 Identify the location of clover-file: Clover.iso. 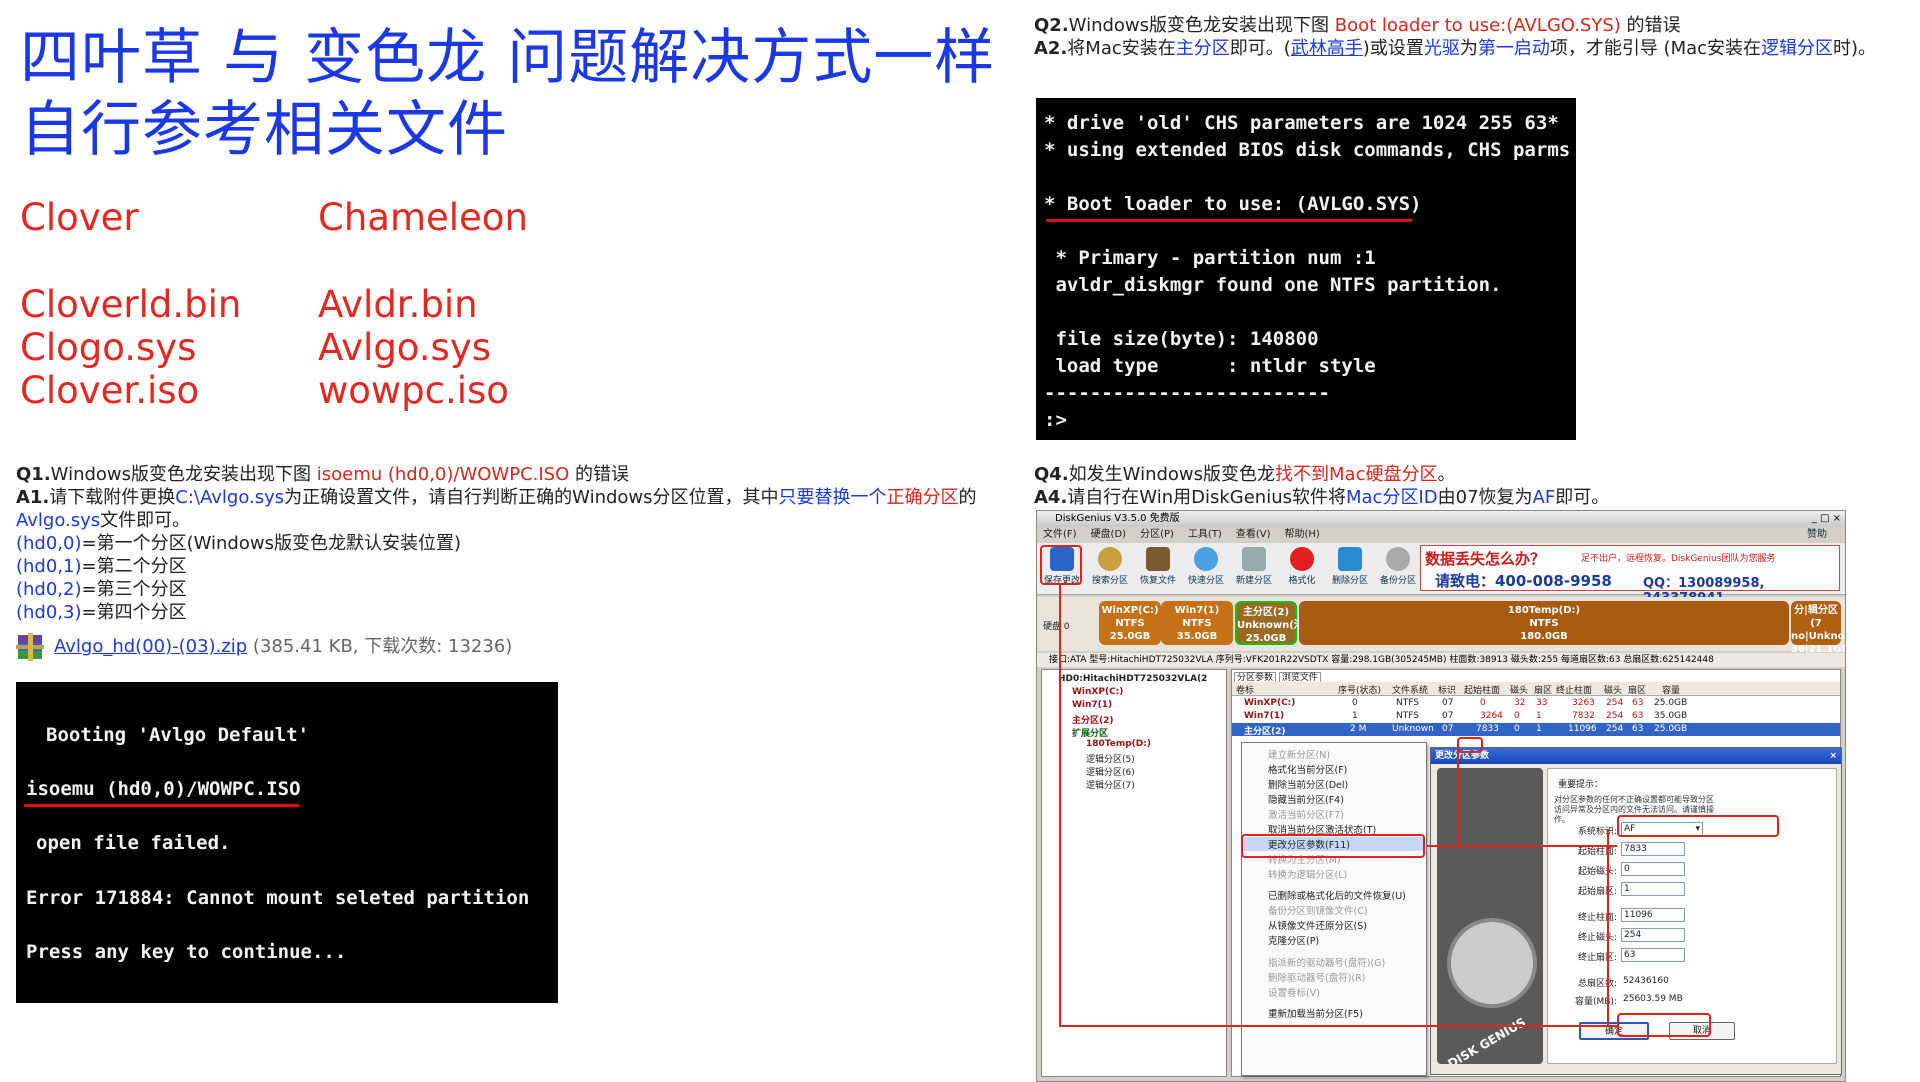
(110, 390).